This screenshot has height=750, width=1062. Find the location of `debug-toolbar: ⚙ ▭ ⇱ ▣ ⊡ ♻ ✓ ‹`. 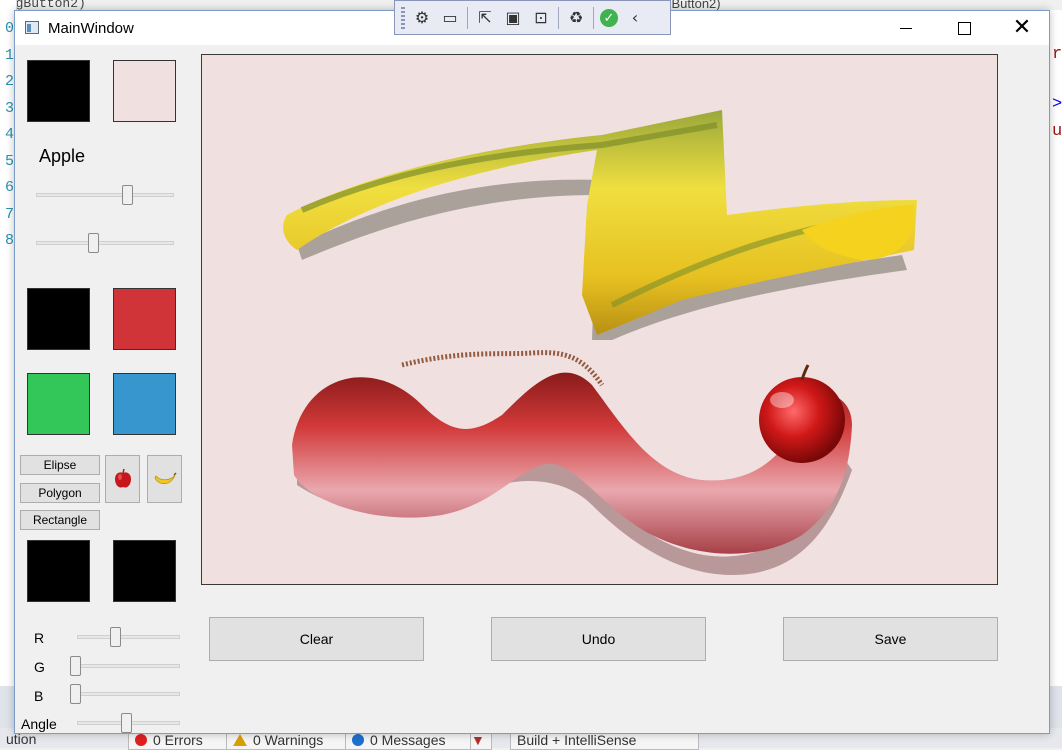

debug-toolbar: ⚙ ▭ ⇱ ▣ ⊡ ♻ ✓ ‹ is located at coordinates (532, 17).